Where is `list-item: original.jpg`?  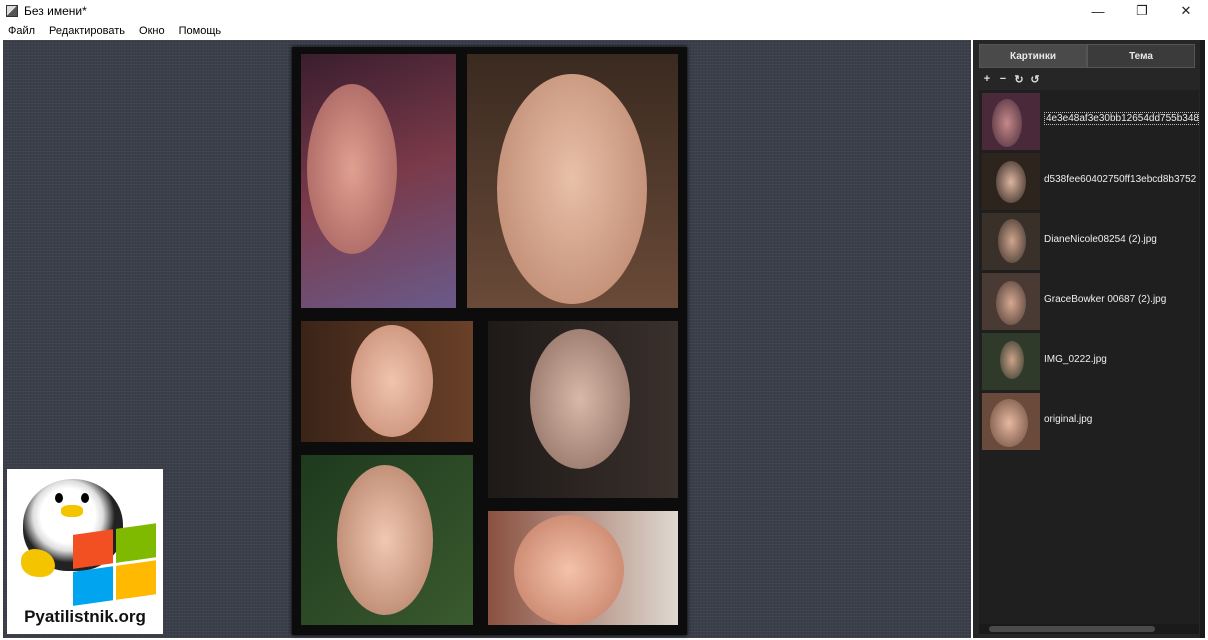 list-item: original.jpg is located at coordinates (1090, 421).